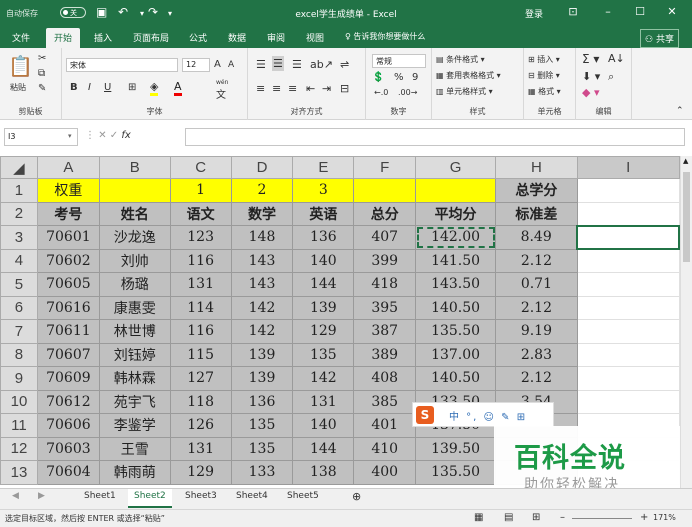  Describe the element at coordinates (323, 284) in the screenshot. I see `cell: 144` at that location.